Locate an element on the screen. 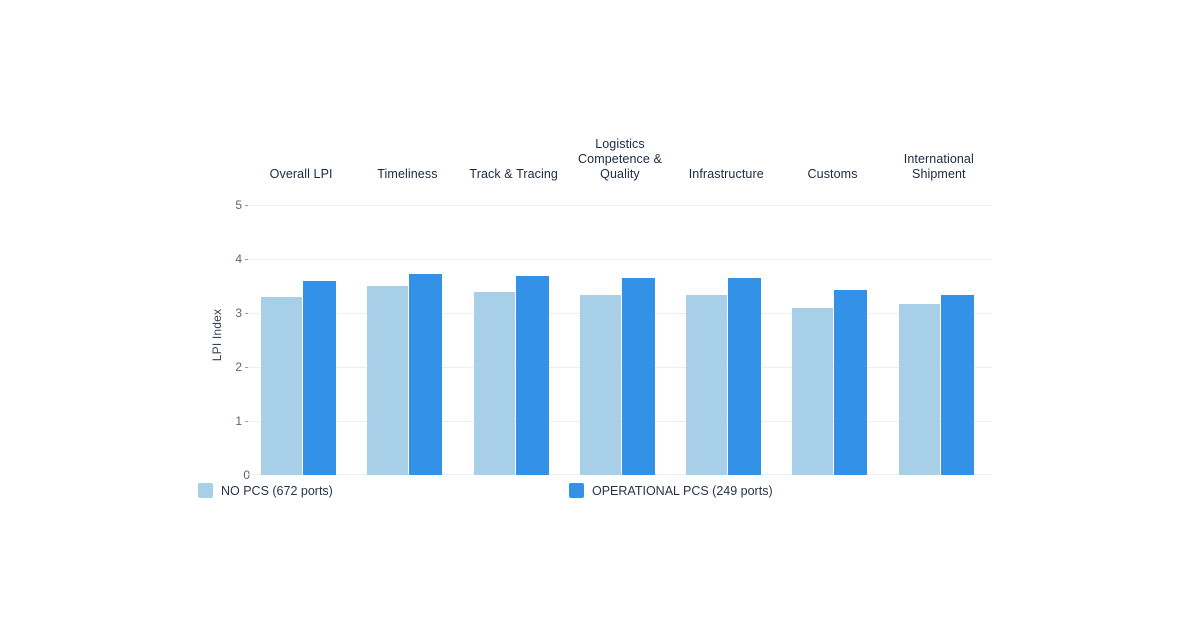 The height and width of the screenshot is (630, 1200). legend-item-operational-pcs: OPERATIONAL PCS (249 ports) is located at coordinates (671, 490).